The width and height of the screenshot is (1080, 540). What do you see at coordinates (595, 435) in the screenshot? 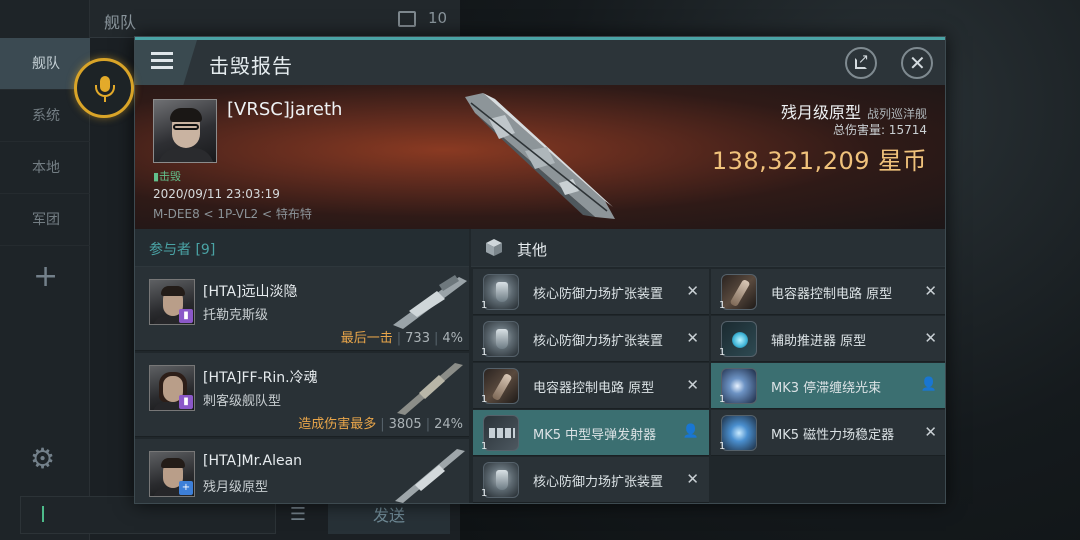
I see `item-name: MK5 中型导弹发射器` at bounding box center [595, 435].